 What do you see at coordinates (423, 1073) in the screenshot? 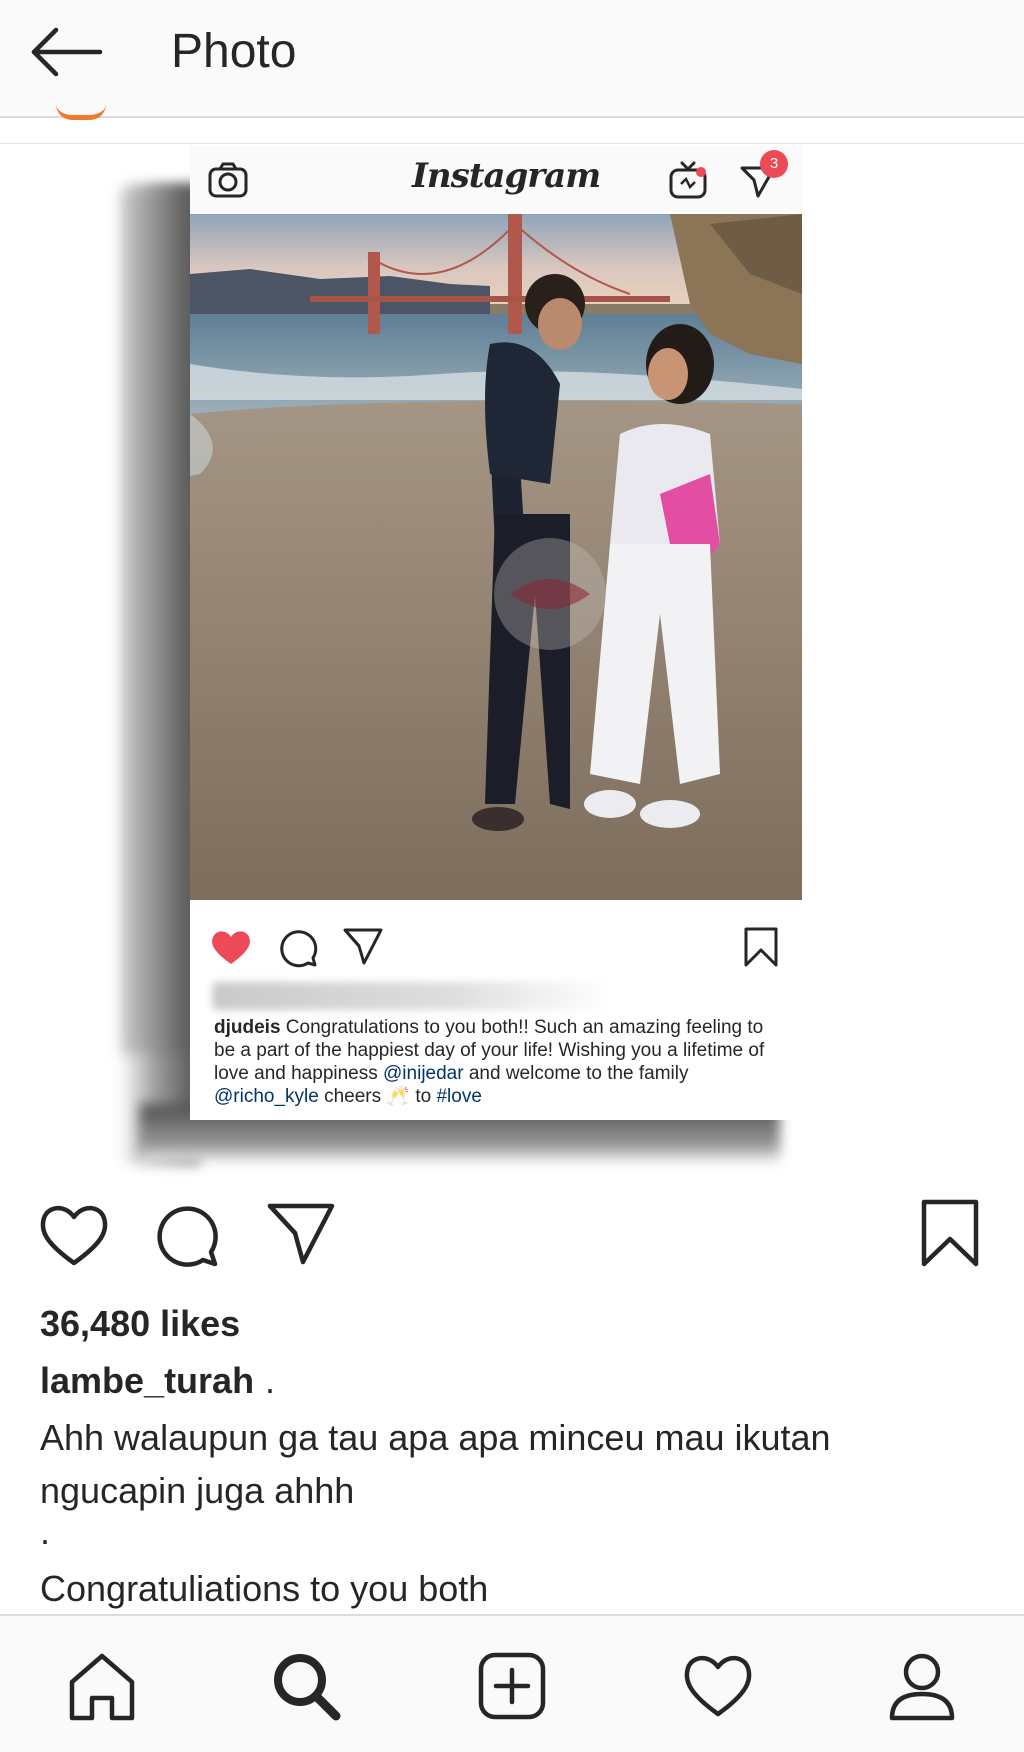
I see `mention-link: @inijedar` at bounding box center [423, 1073].